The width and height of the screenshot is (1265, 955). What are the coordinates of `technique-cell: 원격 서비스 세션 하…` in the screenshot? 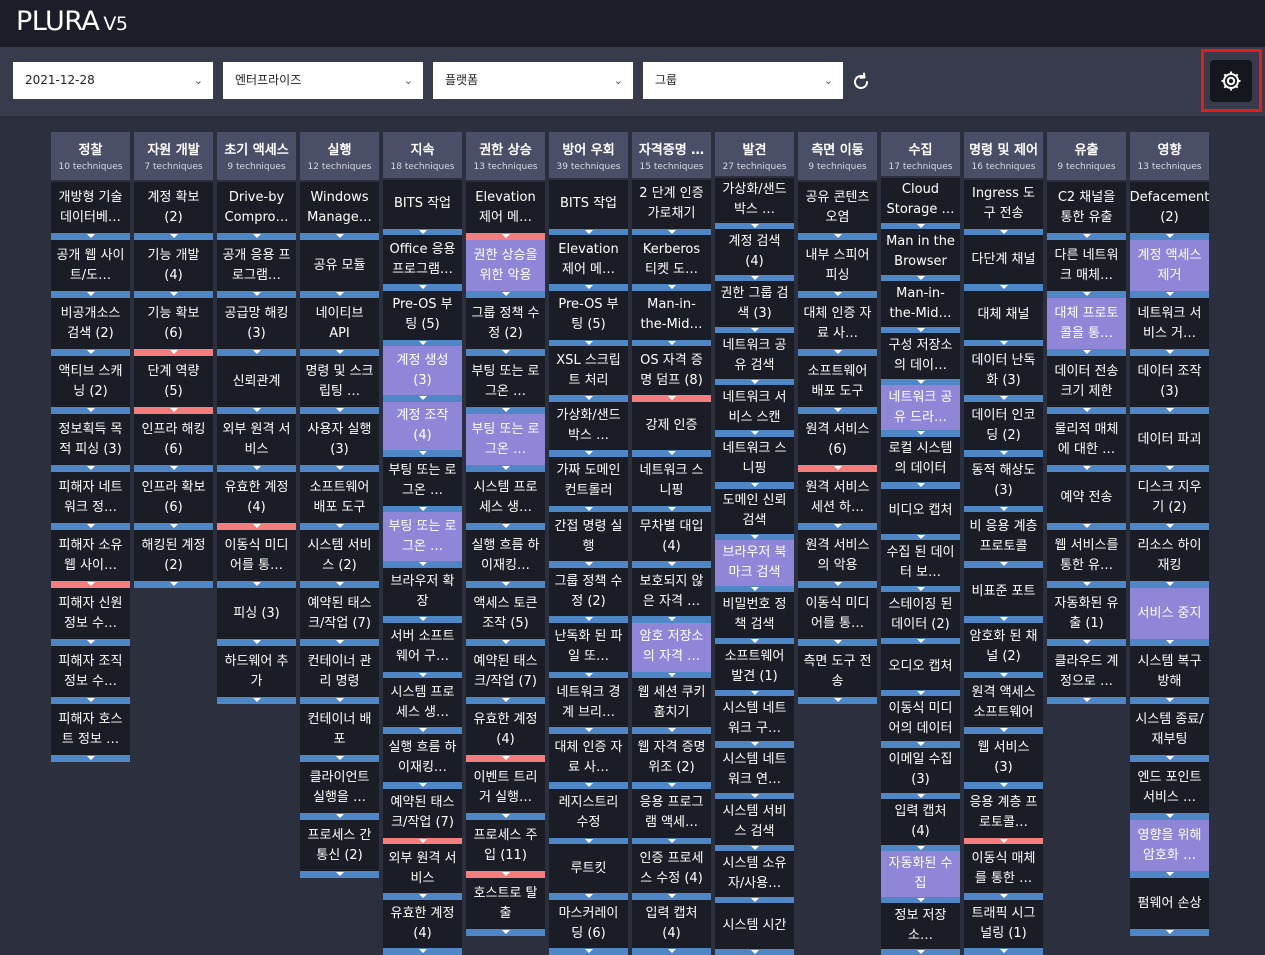 It's located at (837, 497).